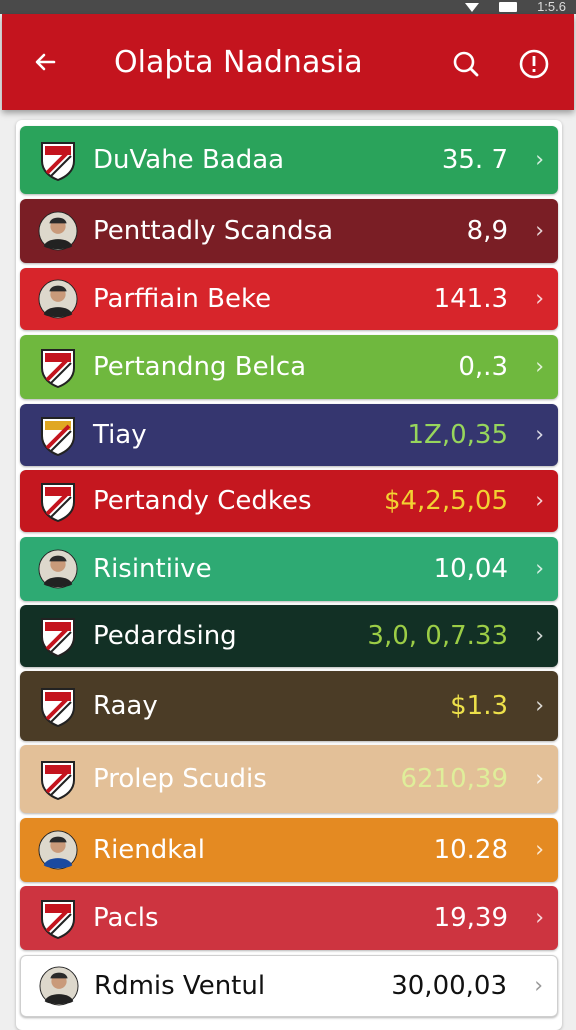 This screenshot has width=576, height=1030. I want to click on list-item: Pertandng Belca 0,.3 ›, so click(289, 367).